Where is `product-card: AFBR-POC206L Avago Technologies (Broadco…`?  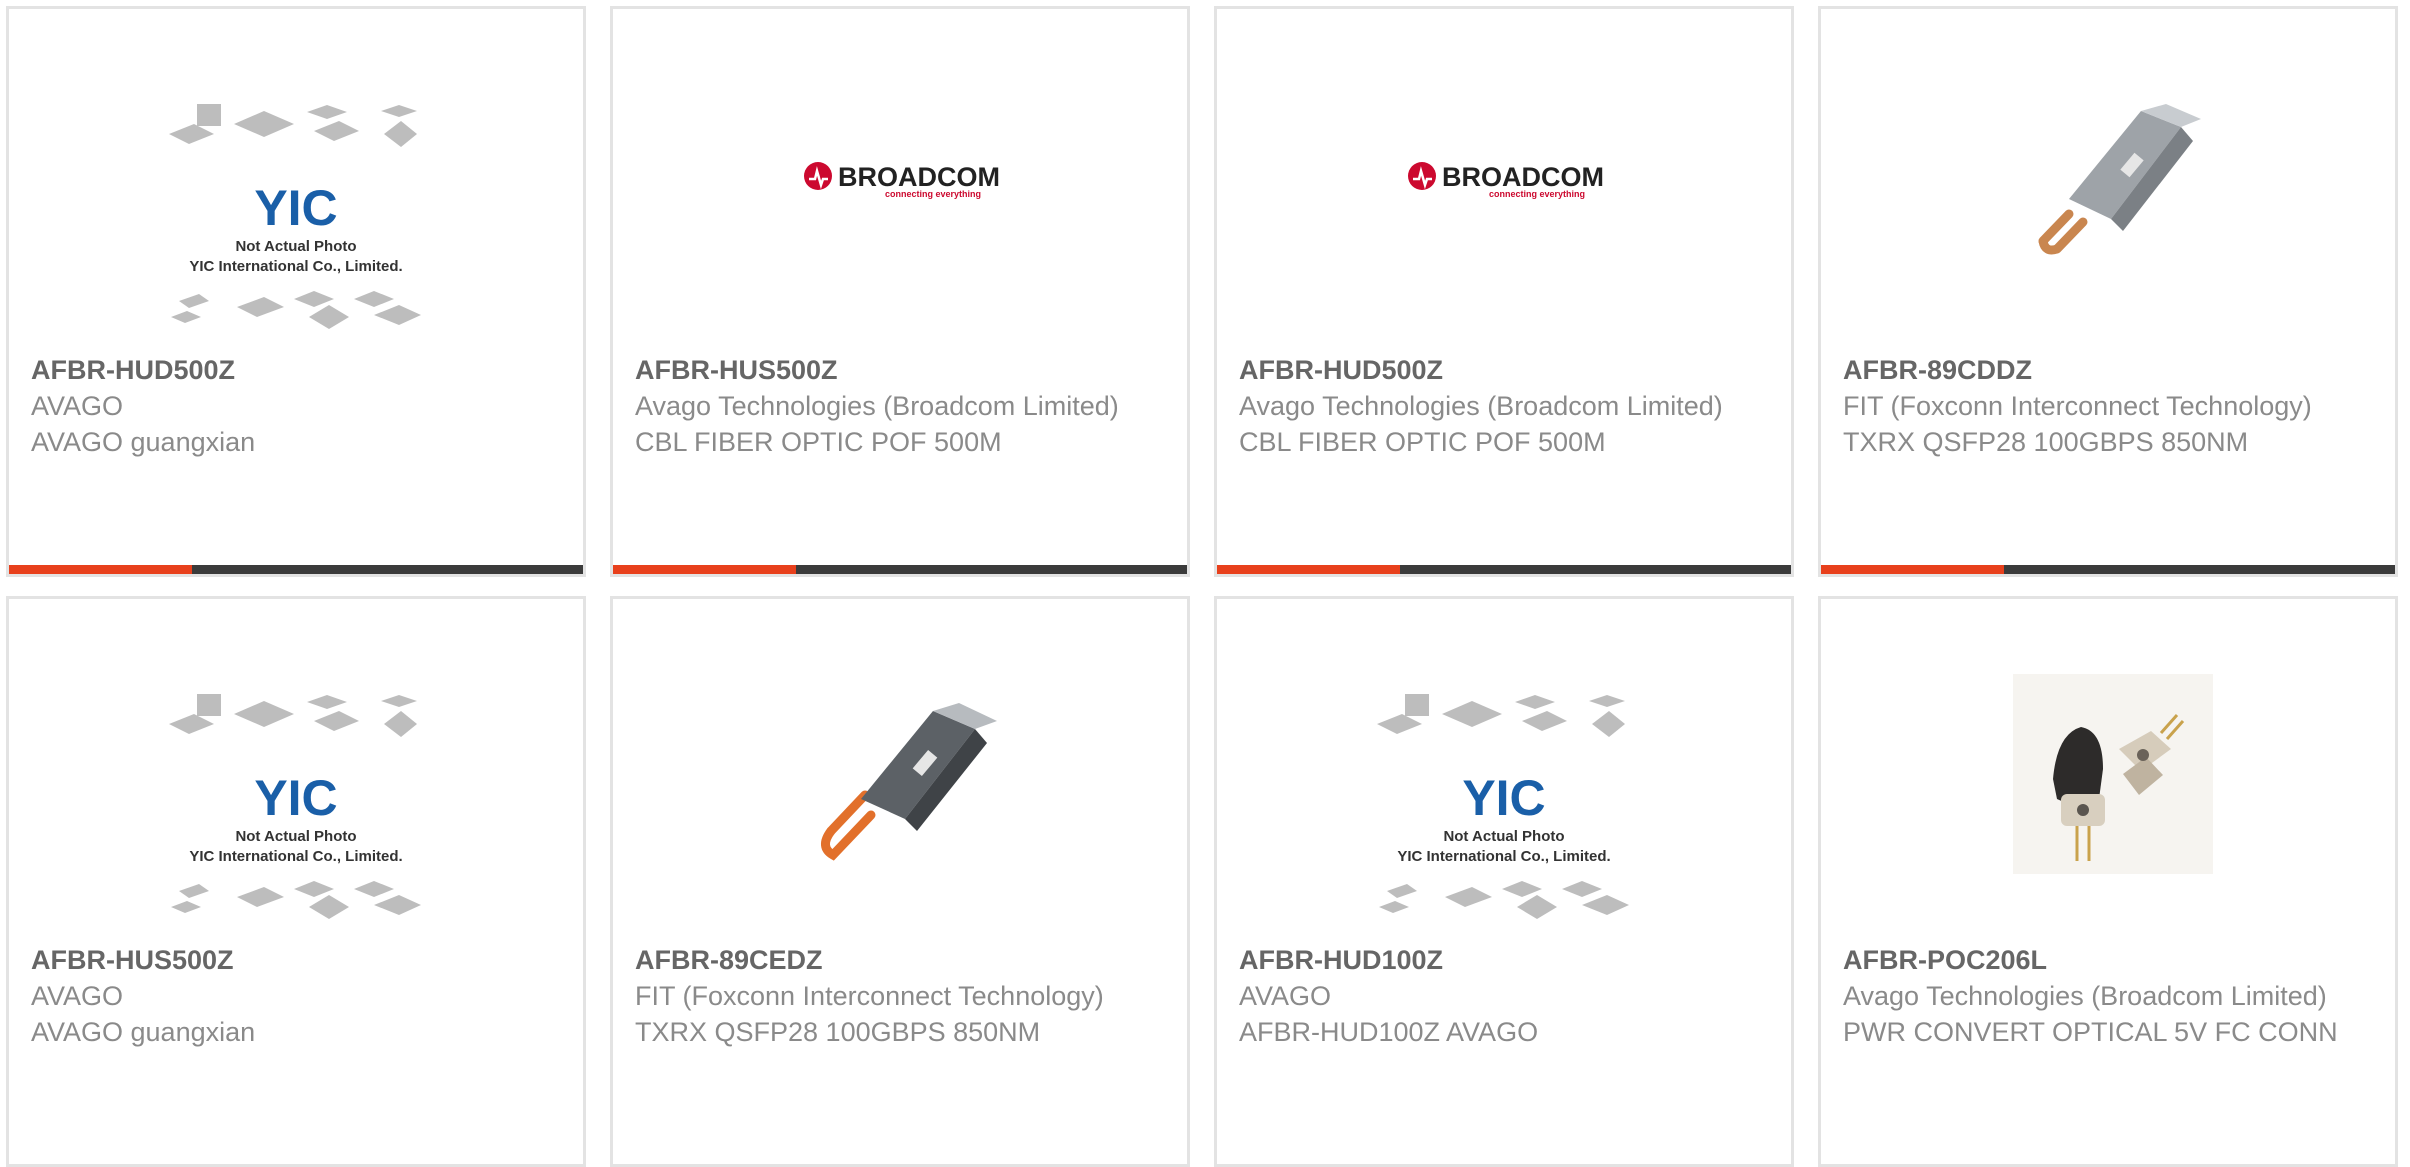 product-card: AFBR-POC206L Avago Technologies (Broadco… is located at coordinates (2108, 881).